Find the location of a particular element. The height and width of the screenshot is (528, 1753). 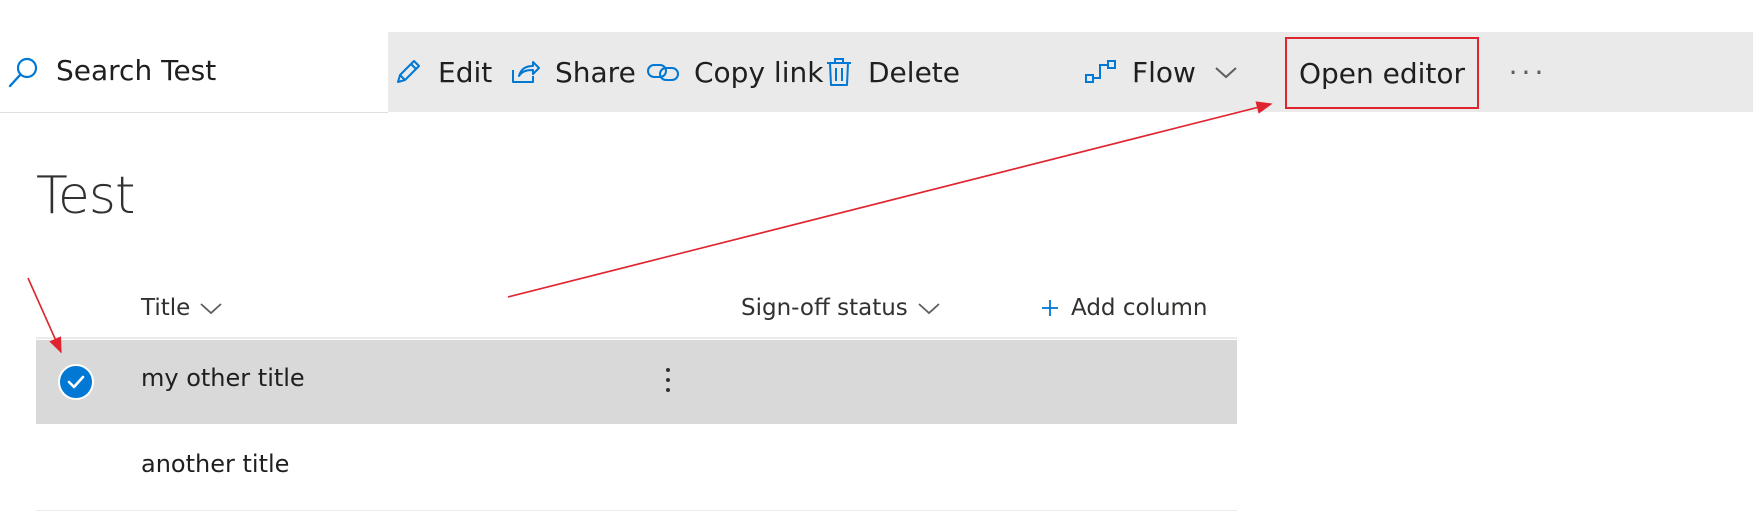

flow-icon is located at coordinates (1100, 71).